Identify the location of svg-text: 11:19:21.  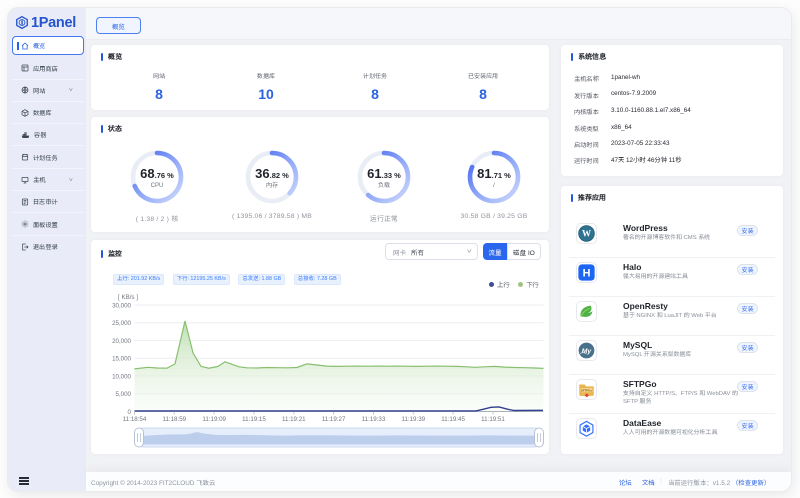
(294, 419).